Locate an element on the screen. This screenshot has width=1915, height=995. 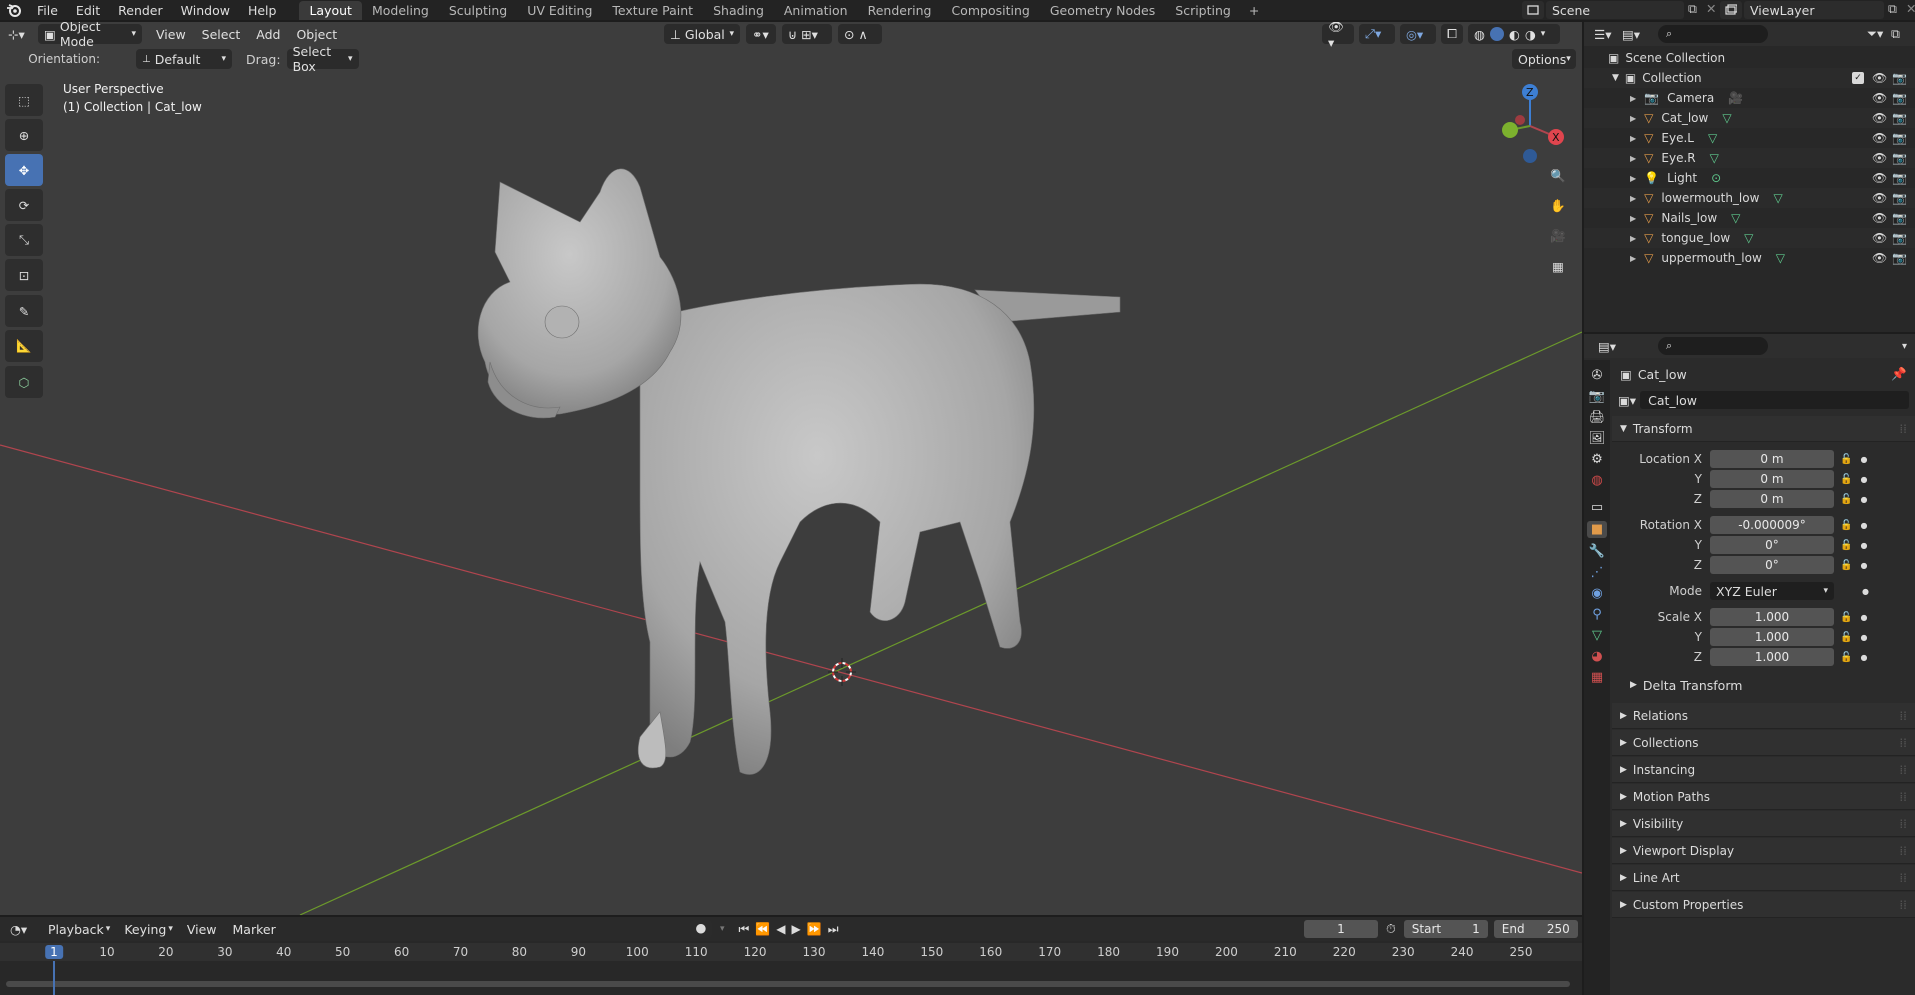
datablock-type-icon: ▣▾ is located at coordinates (1627, 400).